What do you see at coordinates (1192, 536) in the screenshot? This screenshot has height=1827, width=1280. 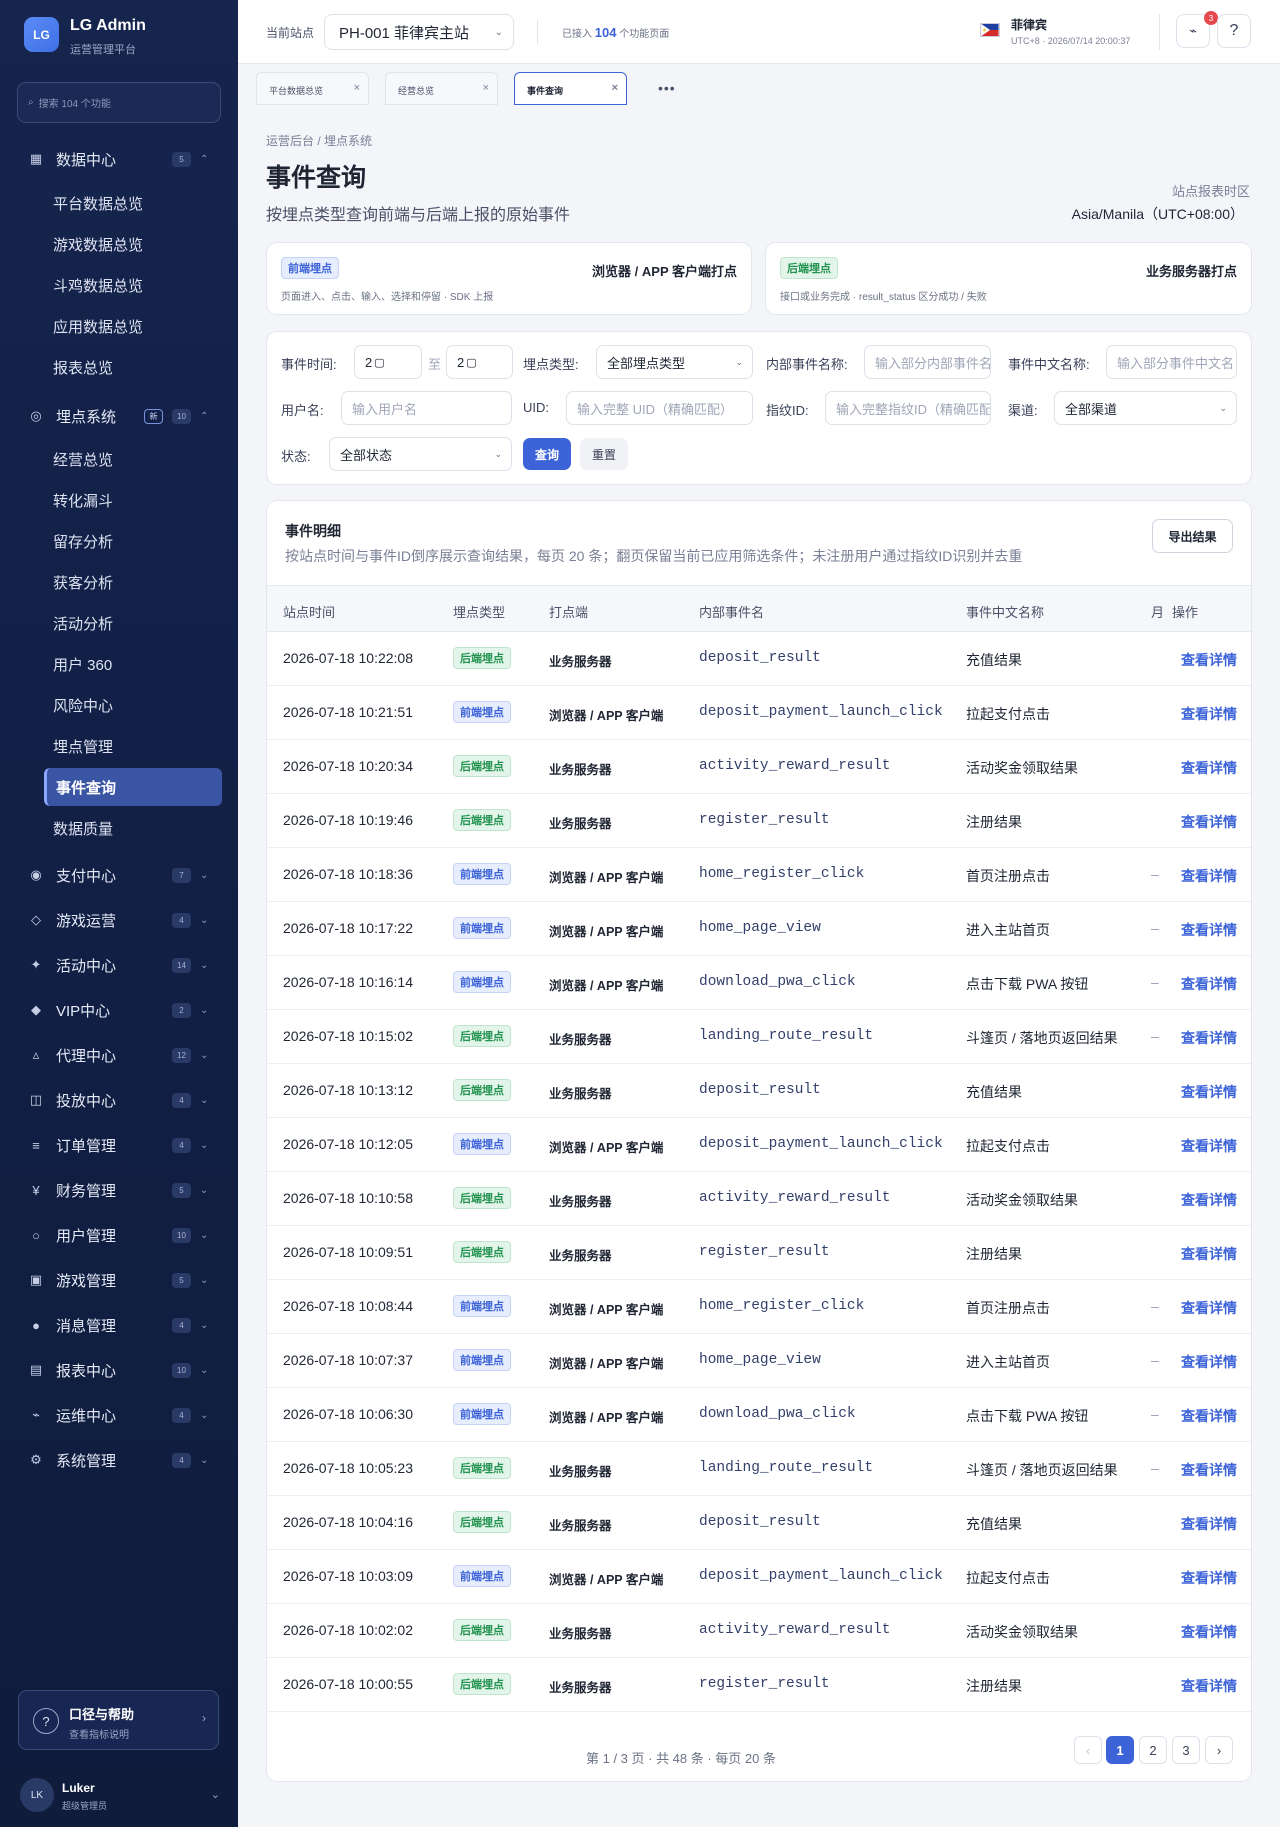 I see `export-button: 导出结果` at bounding box center [1192, 536].